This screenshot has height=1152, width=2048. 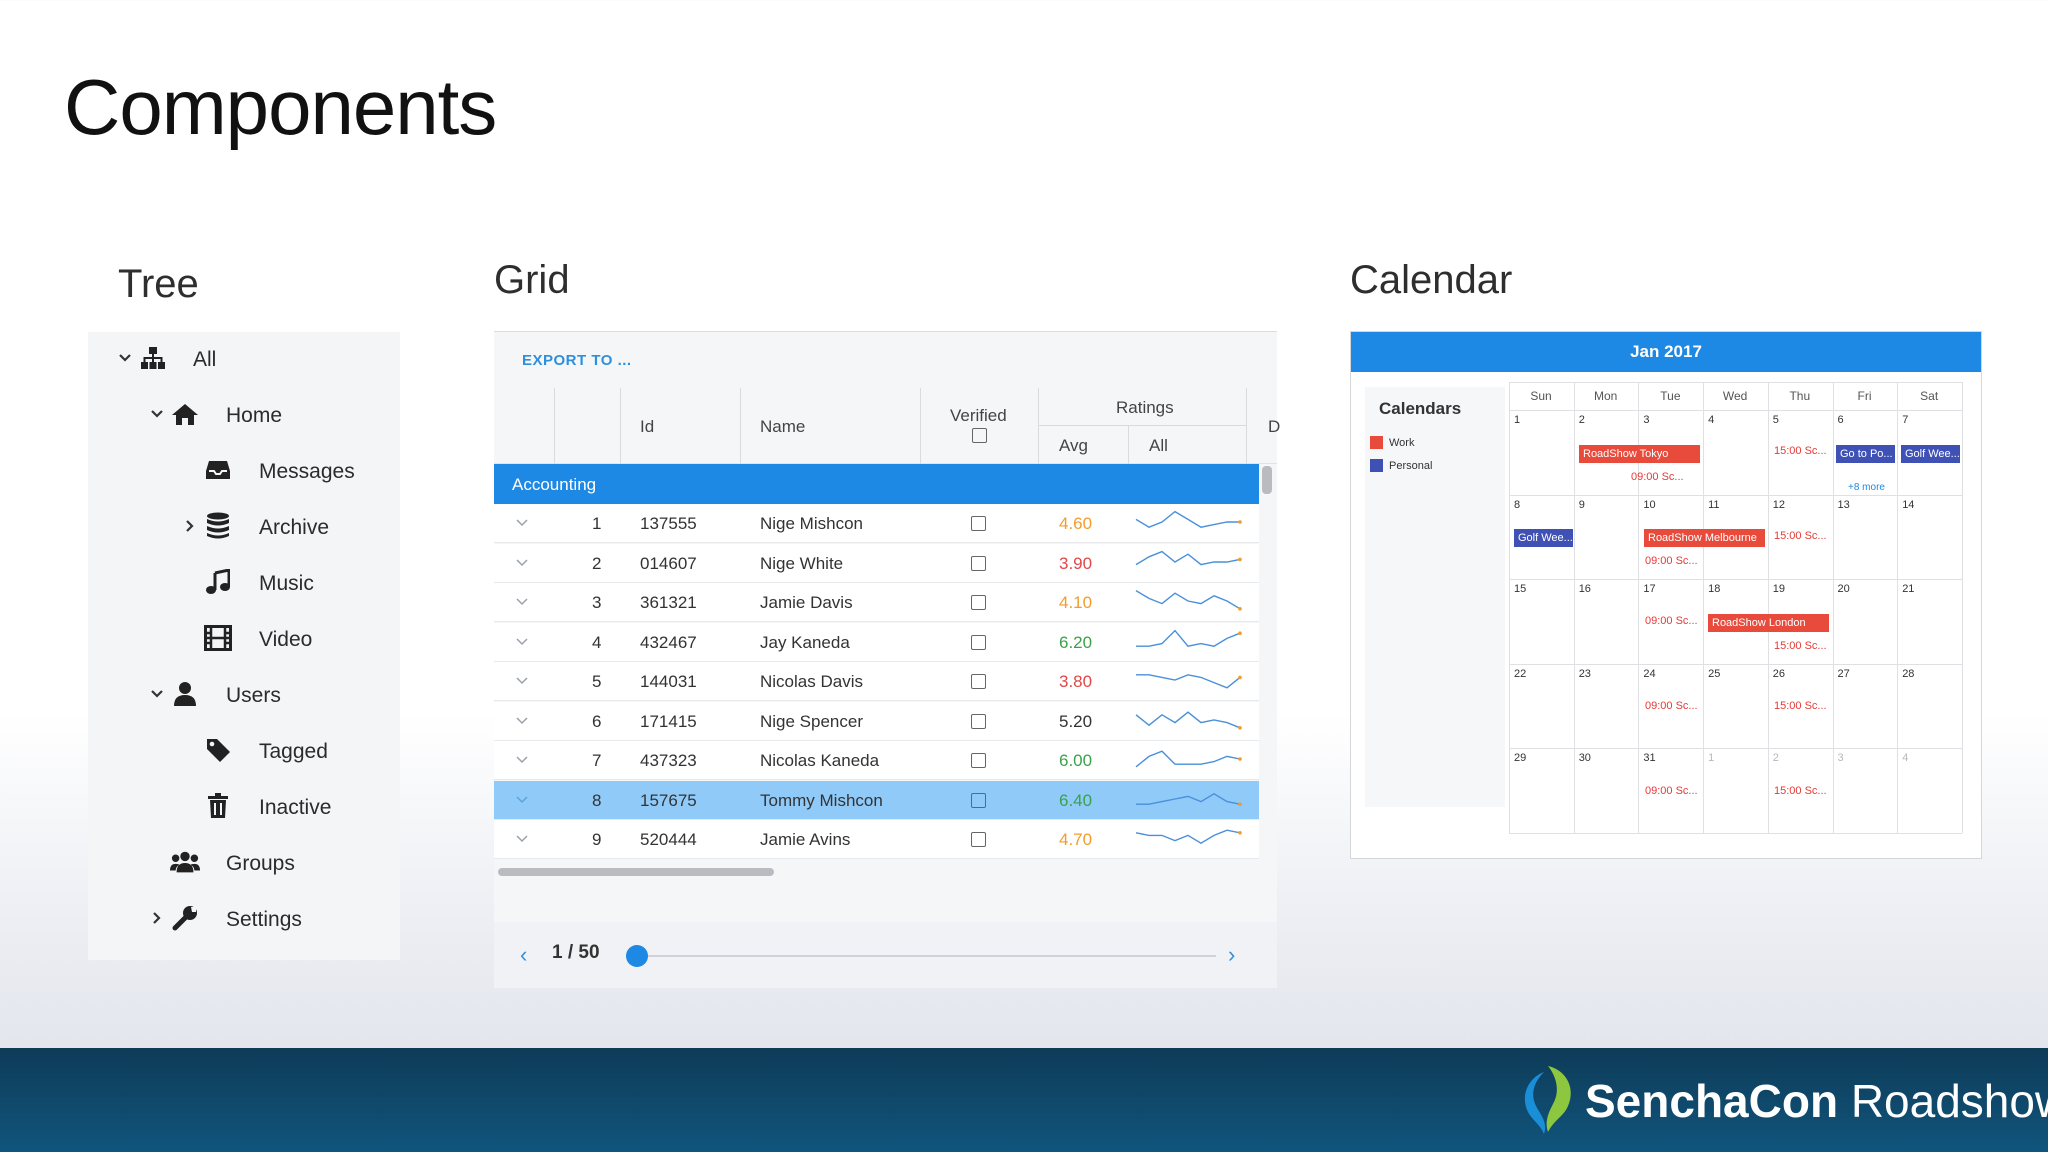 What do you see at coordinates (1841, 420) in the screenshot?
I see `calendar-day-cell: 6` at bounding box center [1841, 420].